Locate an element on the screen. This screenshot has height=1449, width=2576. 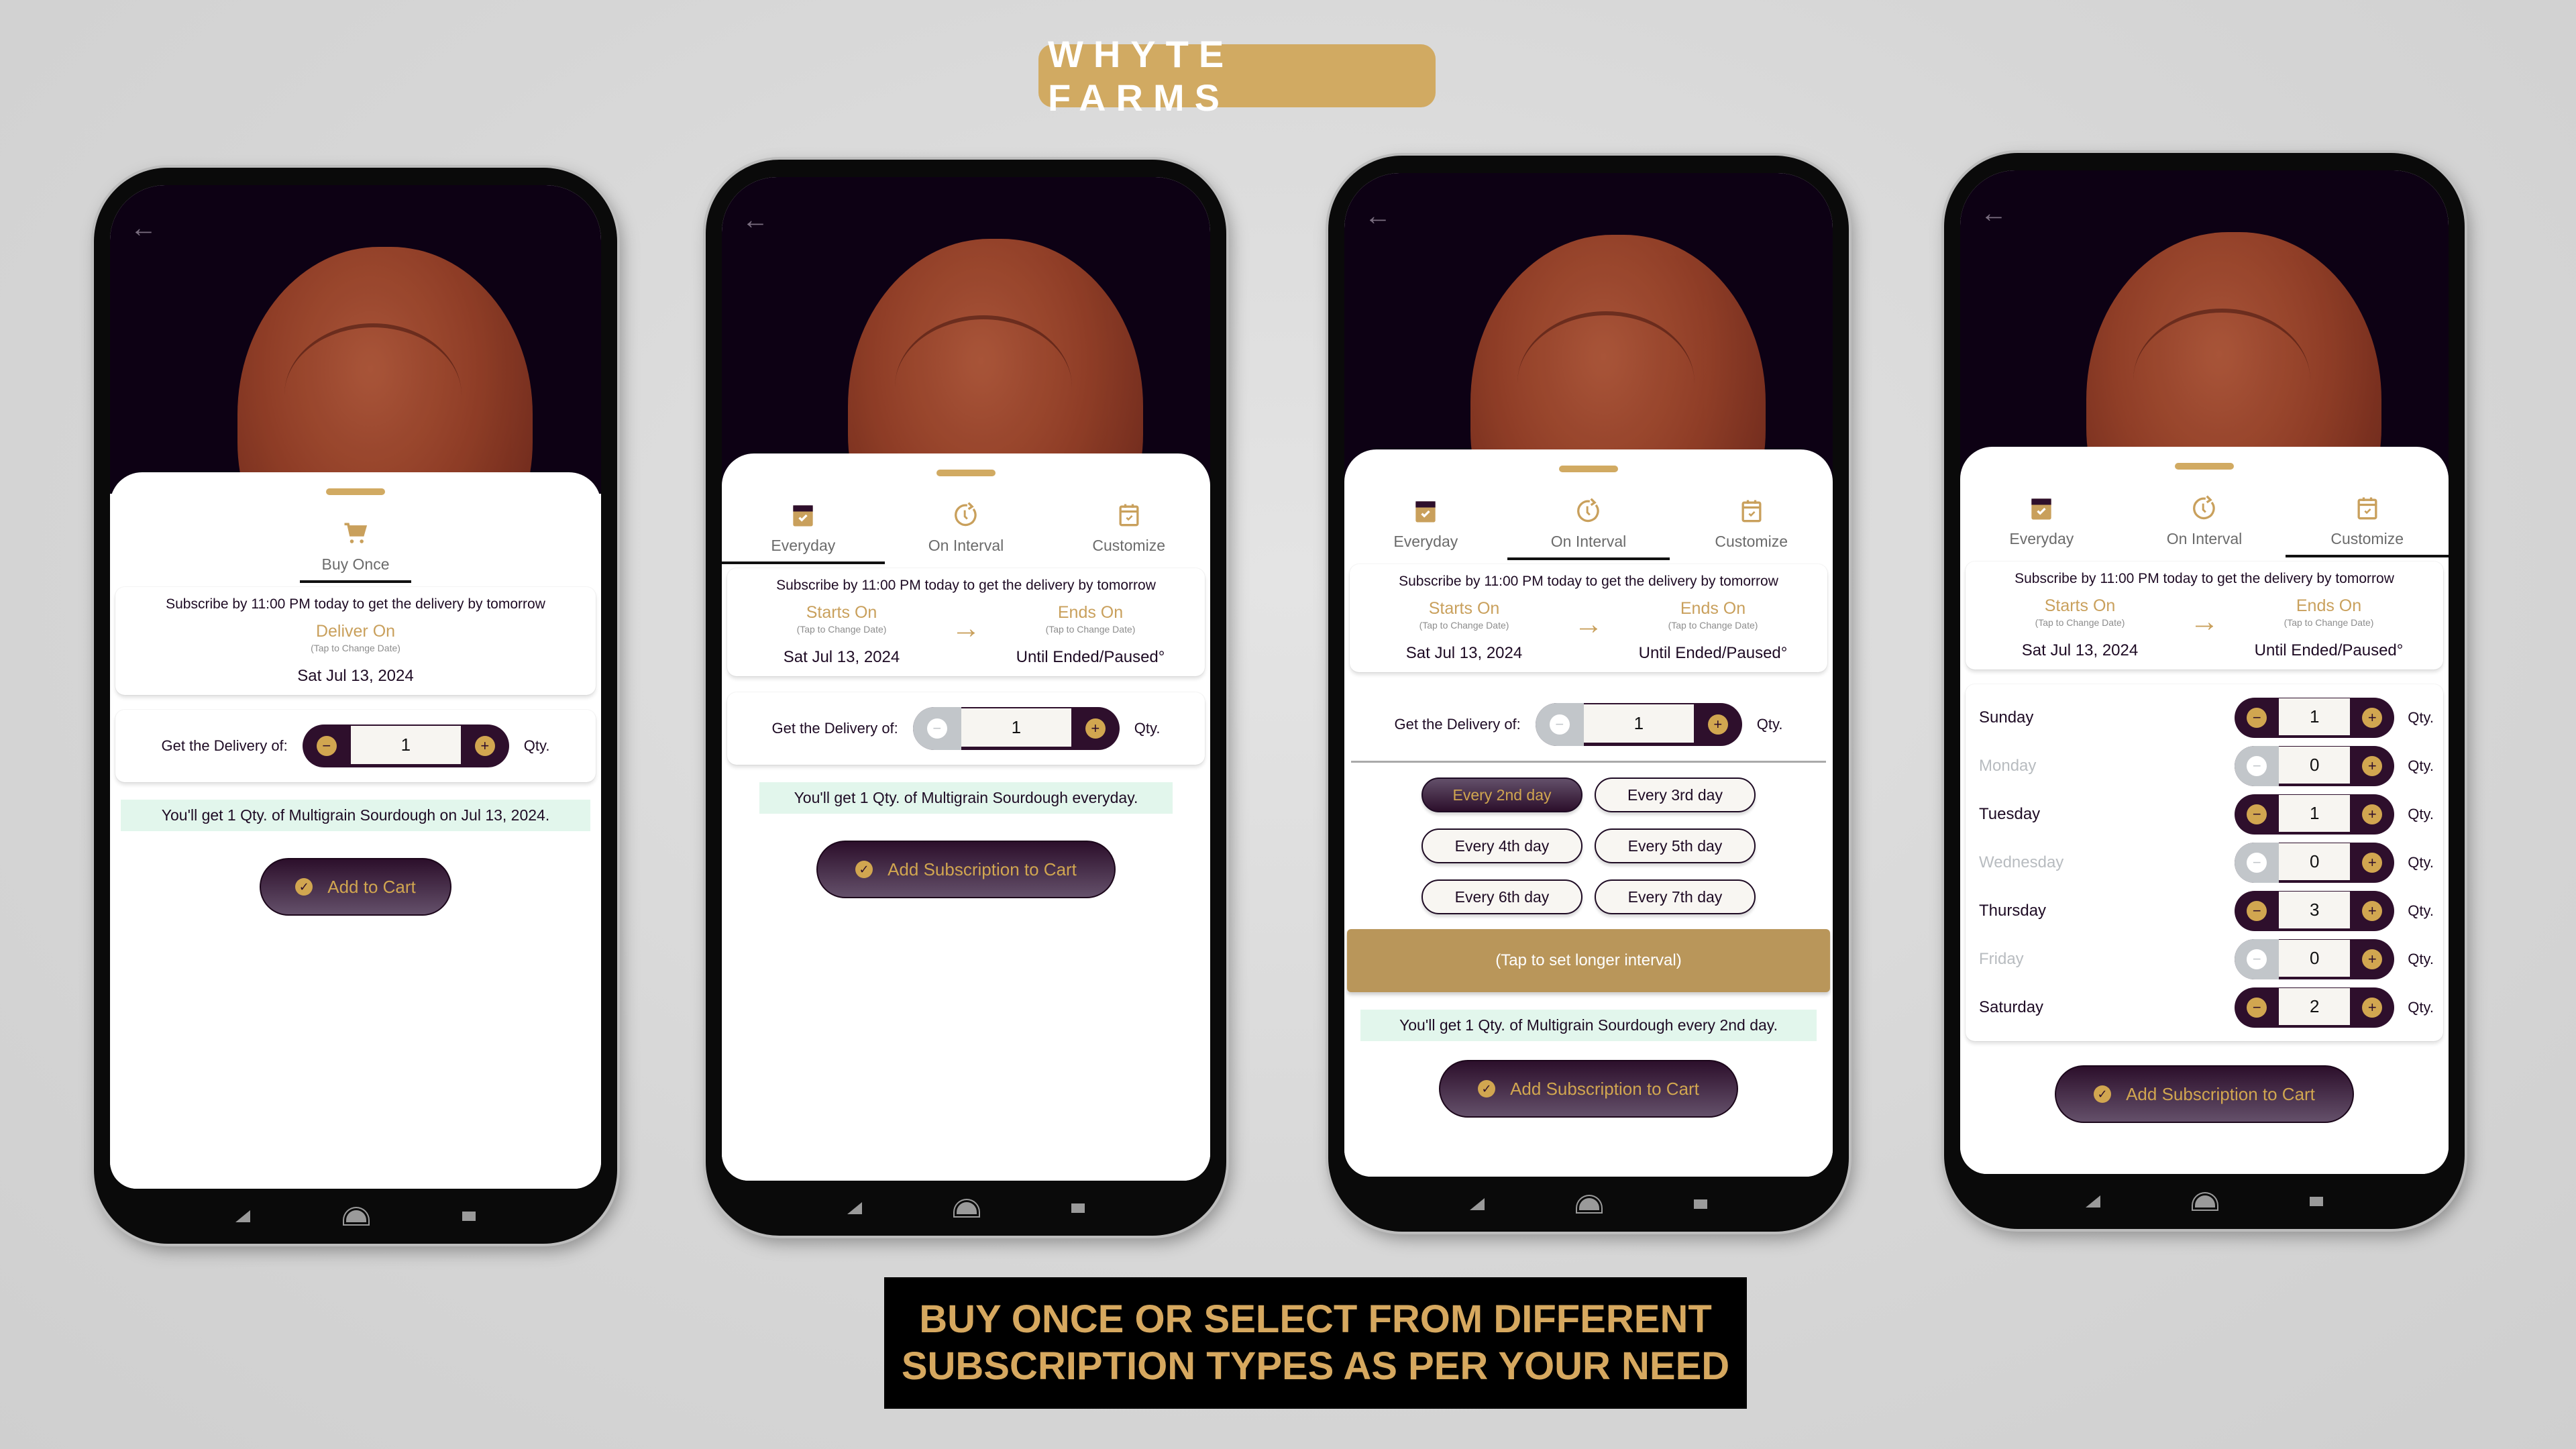
add-to-cart-button: ✓ Add to Cart is located at coordinates (355, 887).